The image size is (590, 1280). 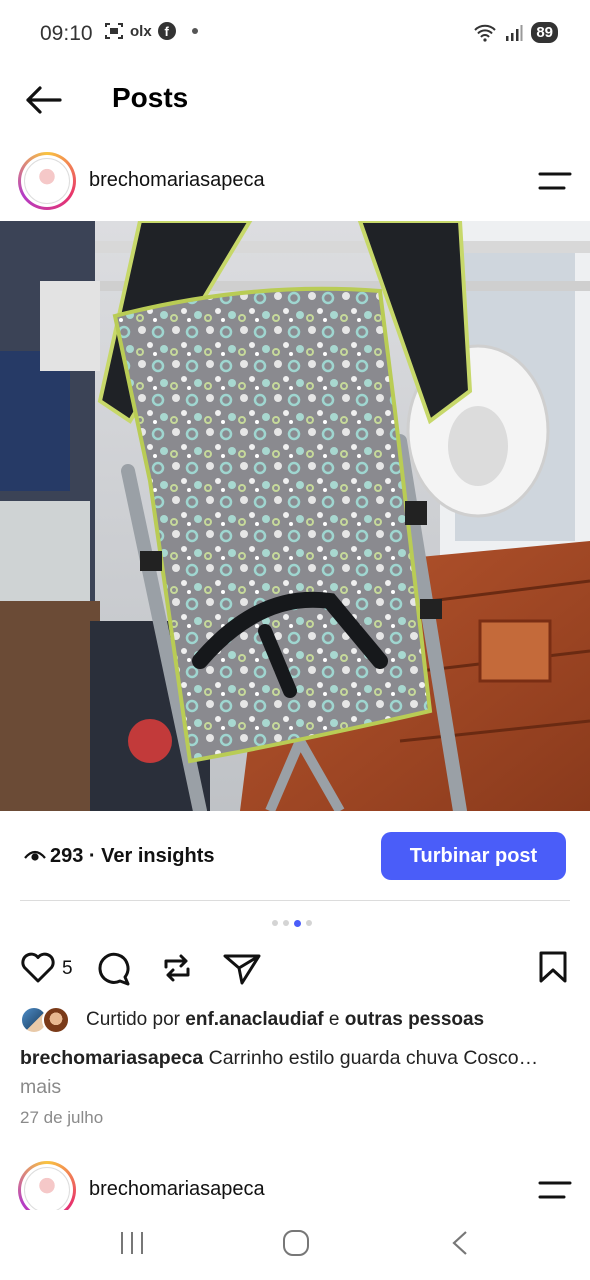 I want to click on comment-icon, so click(x=113, y=969).